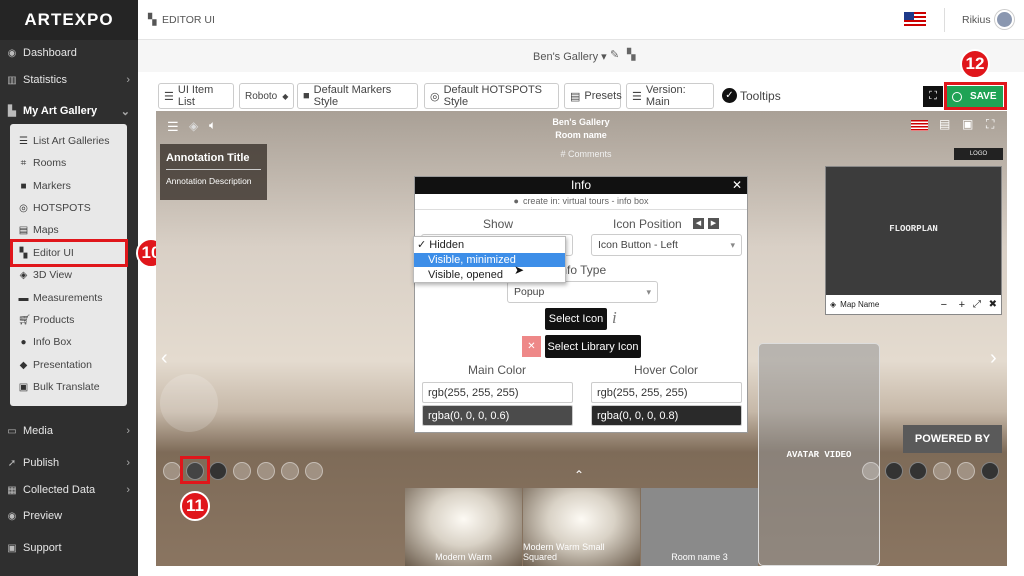 The width and height of the screenshot is (1024, 576). What do you see at coordinates (579, 475) in the screenshot?
I see `chevron-up-icon: ⌃` at bounding box center [579, 475].